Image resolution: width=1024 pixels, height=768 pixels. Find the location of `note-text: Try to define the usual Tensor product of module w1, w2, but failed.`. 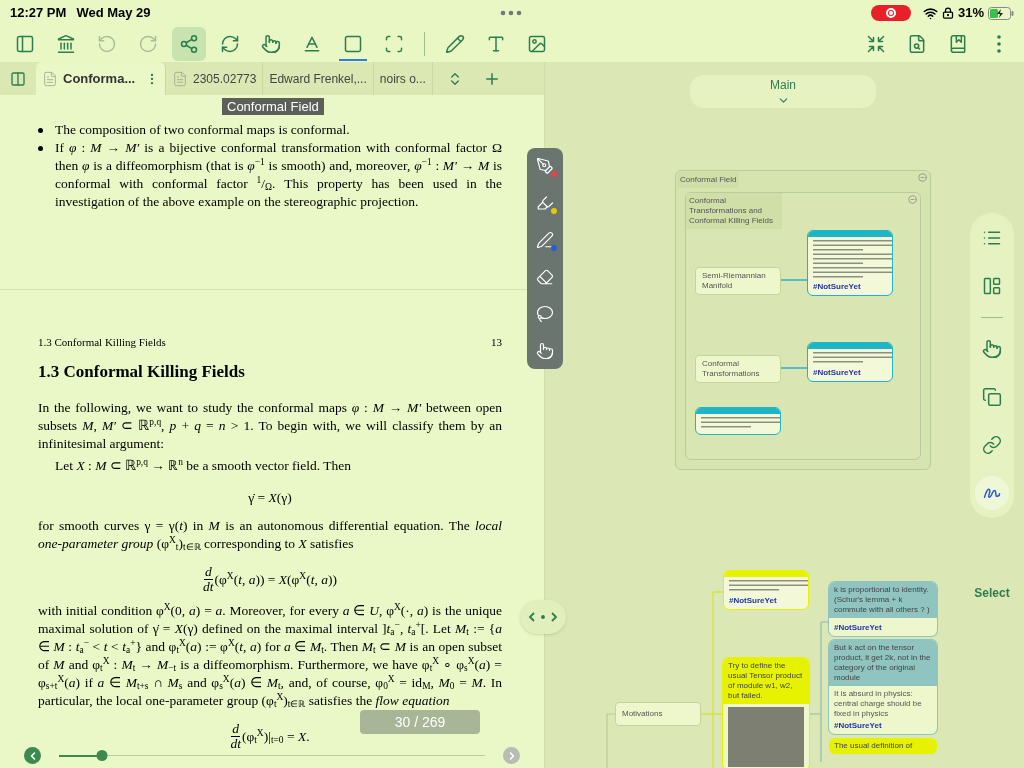

note-text: Try to define the usual Tensor product of module w1, w2, but failed. is located at coordinates (766, 681).